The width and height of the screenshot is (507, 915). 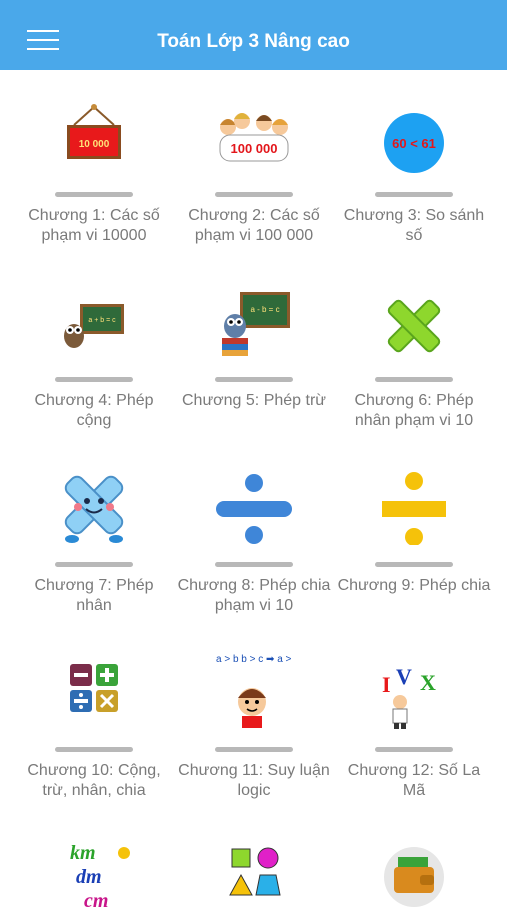 I want to click on svg-text: a - b = c, so click(x=264, y=309).